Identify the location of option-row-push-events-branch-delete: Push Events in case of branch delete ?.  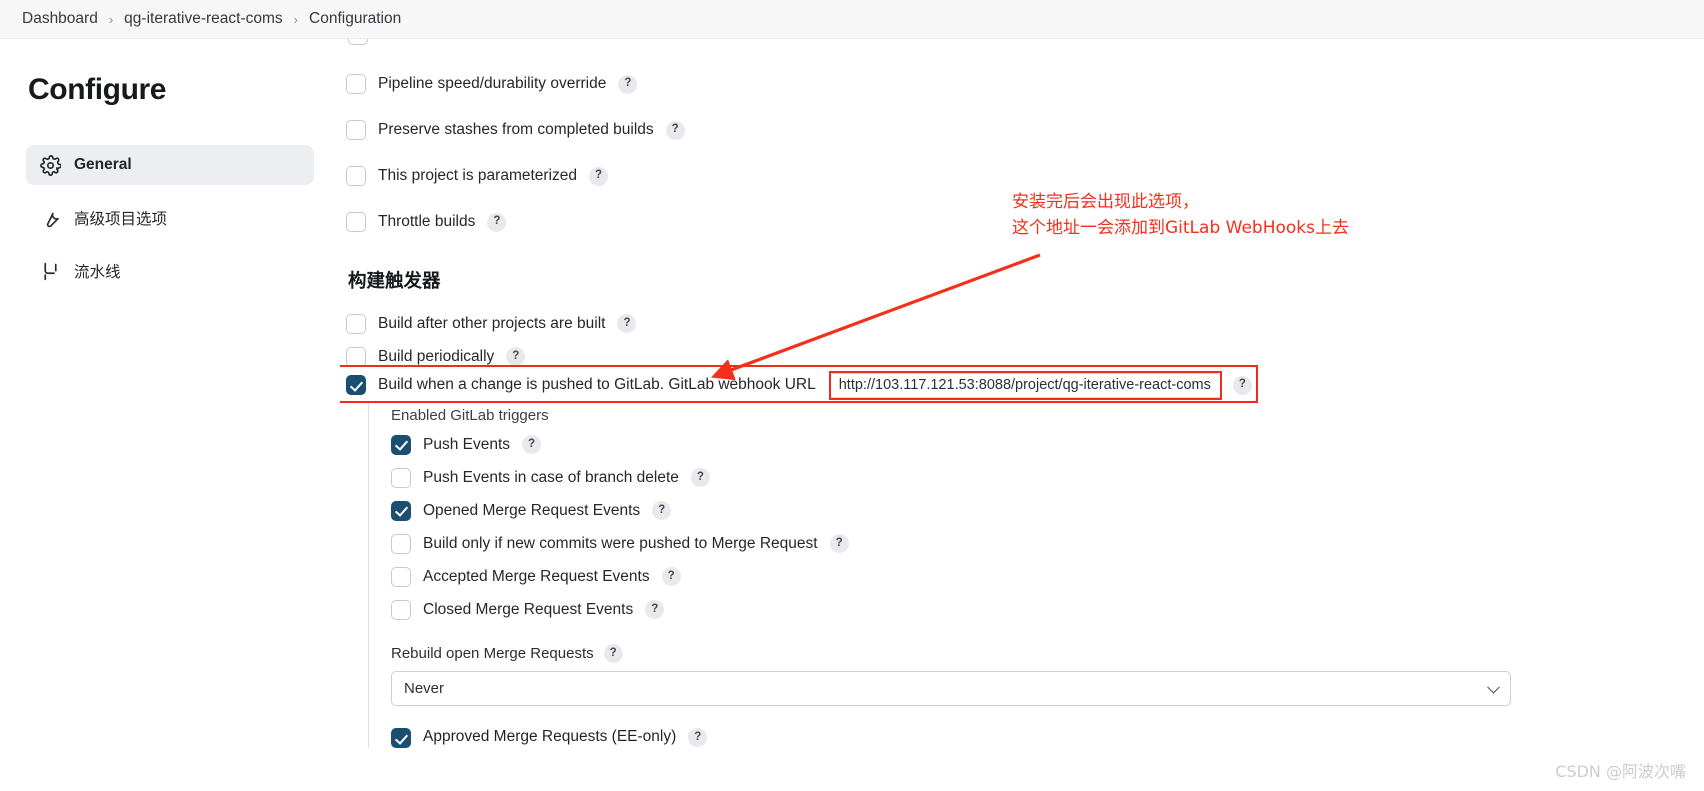
(1027, 477).